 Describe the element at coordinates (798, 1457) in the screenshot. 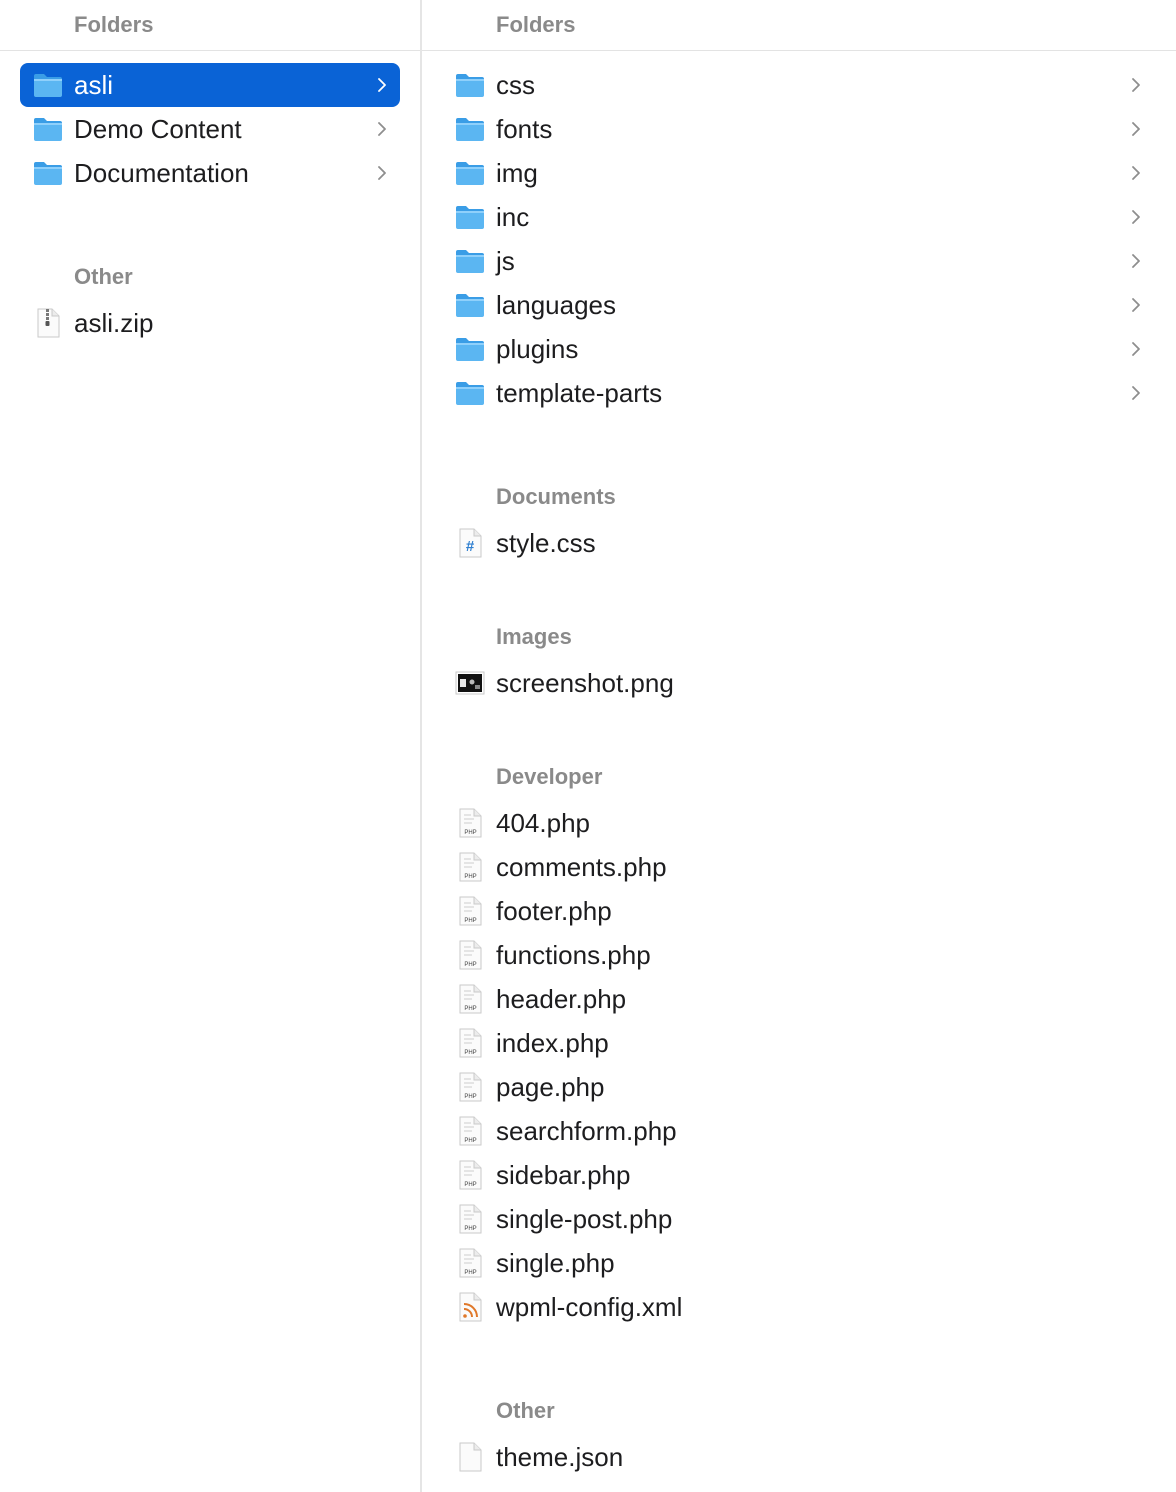

I see `file-item: theme.json` at that location.